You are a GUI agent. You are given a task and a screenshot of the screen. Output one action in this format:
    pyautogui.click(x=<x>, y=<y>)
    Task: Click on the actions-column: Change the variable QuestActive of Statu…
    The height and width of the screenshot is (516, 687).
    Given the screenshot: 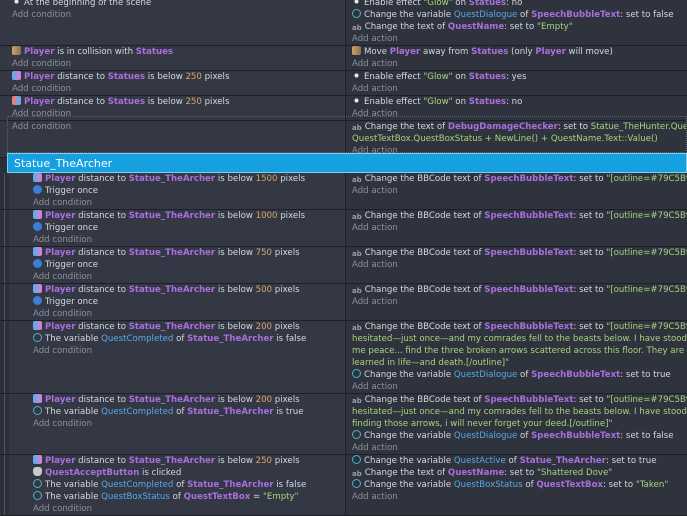 What is the action you would take?
    pyautogui.click(x=516, y=485)
    